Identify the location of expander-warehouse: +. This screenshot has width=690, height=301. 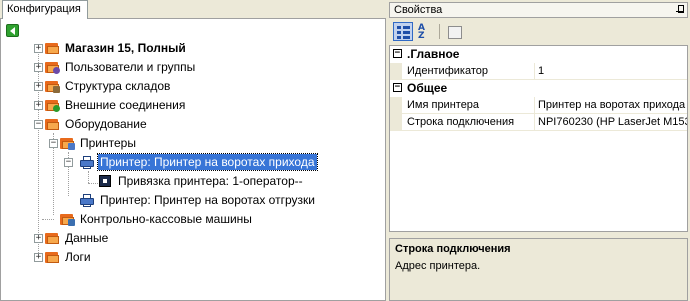
(38, 86).